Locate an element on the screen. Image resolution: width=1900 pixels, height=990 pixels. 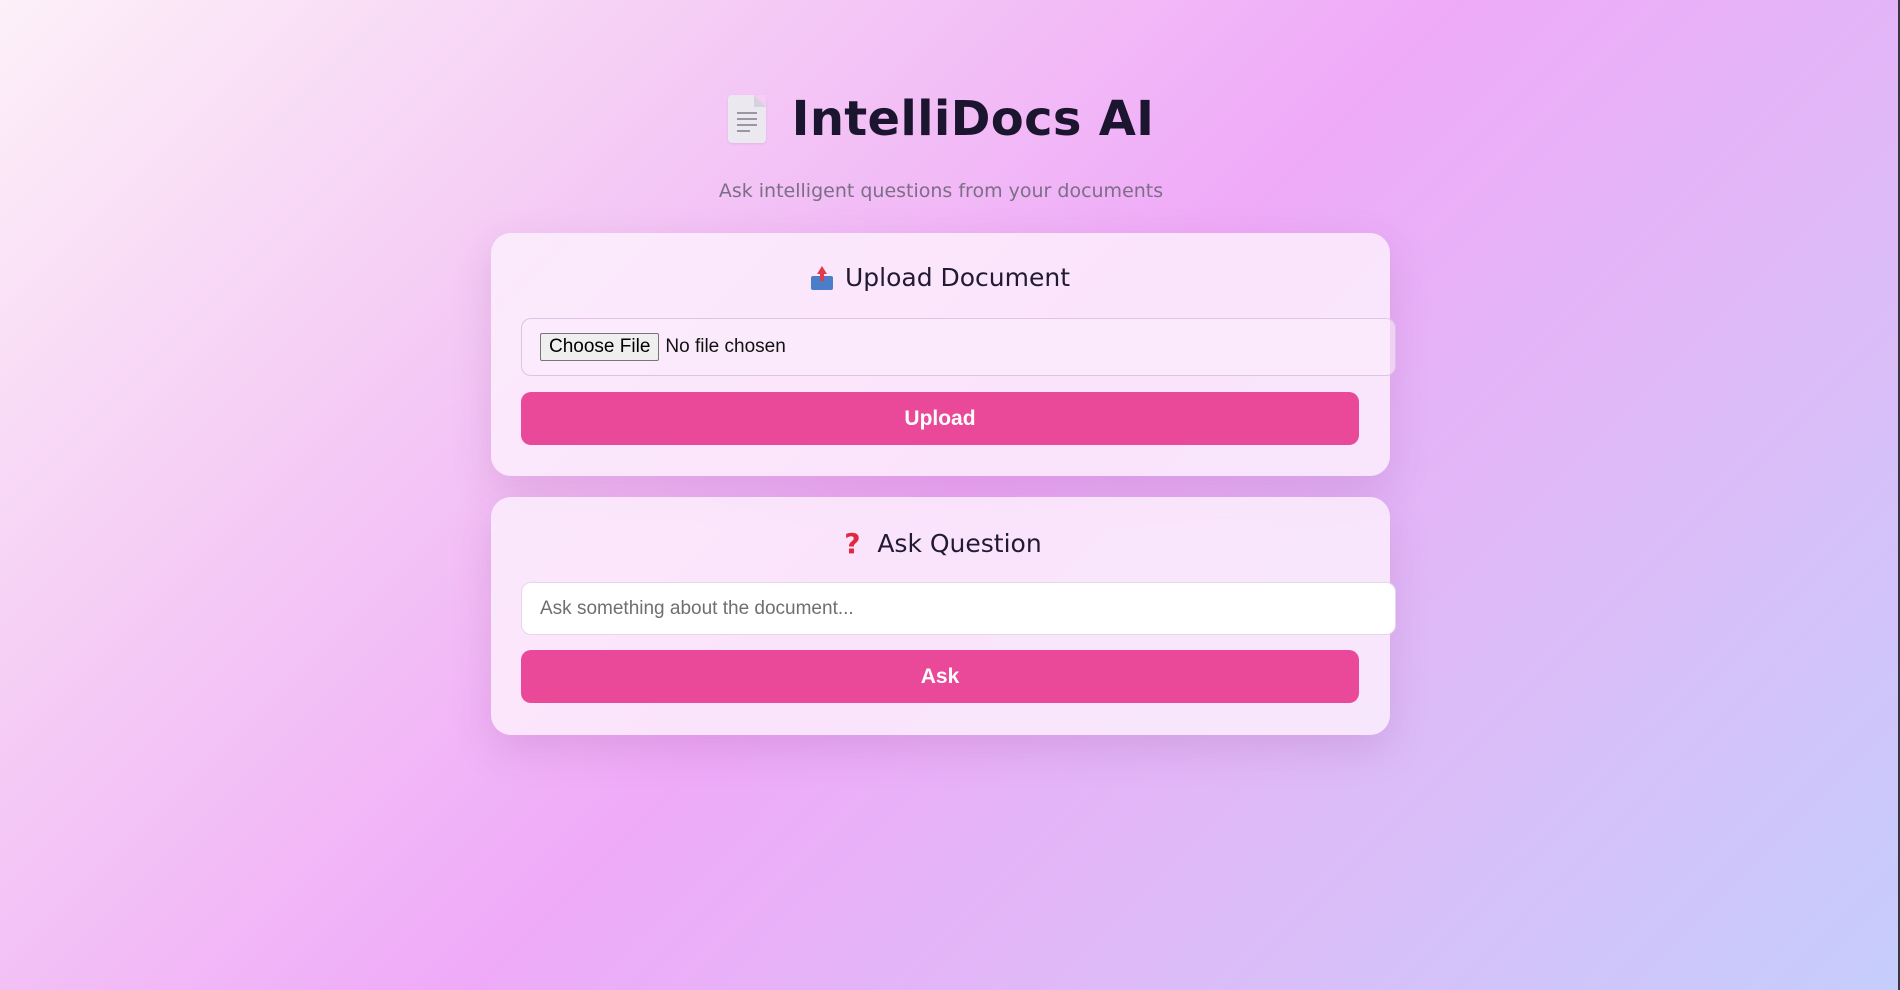
file-status-text: No file chosen is located at coordinates (725, 346).